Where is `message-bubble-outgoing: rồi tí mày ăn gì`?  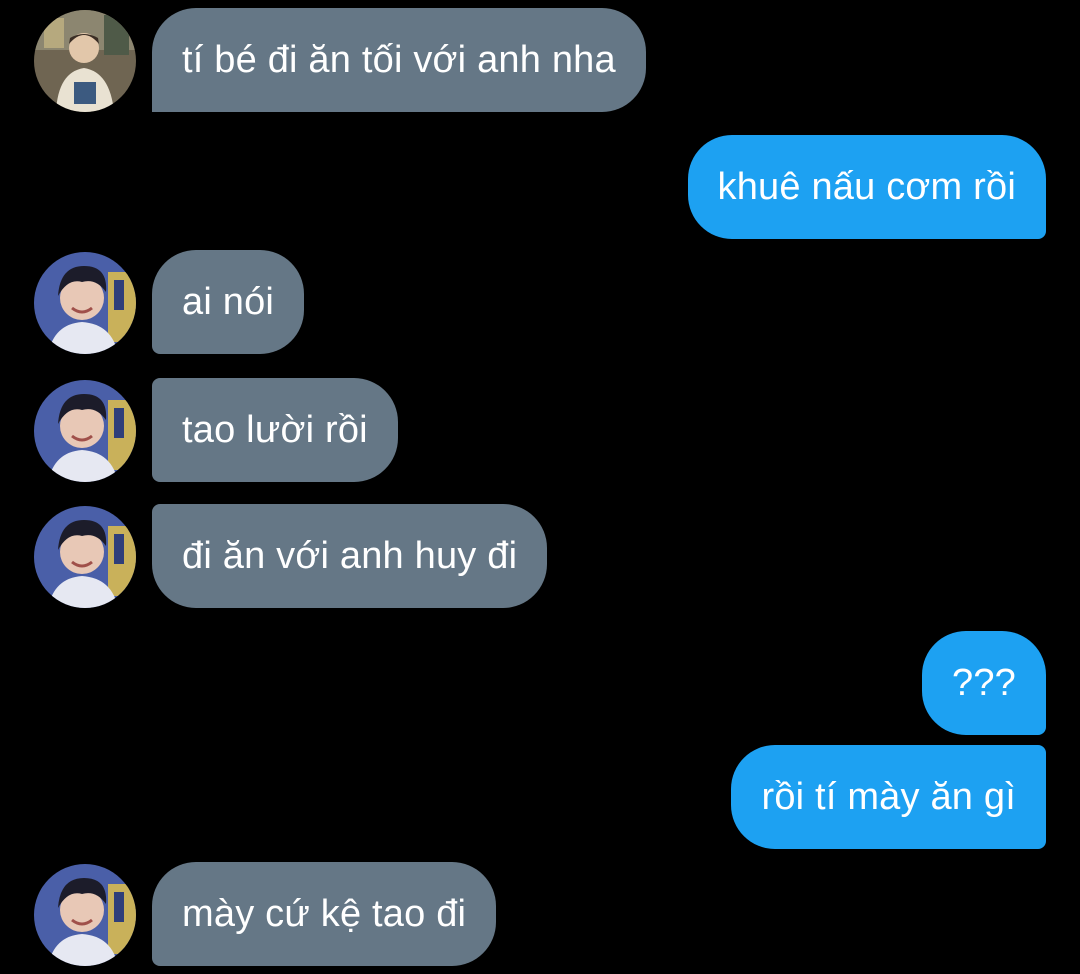 message-bubble-outgoing: rồi tí mày ăn gì is located at coordinates (888, 797).